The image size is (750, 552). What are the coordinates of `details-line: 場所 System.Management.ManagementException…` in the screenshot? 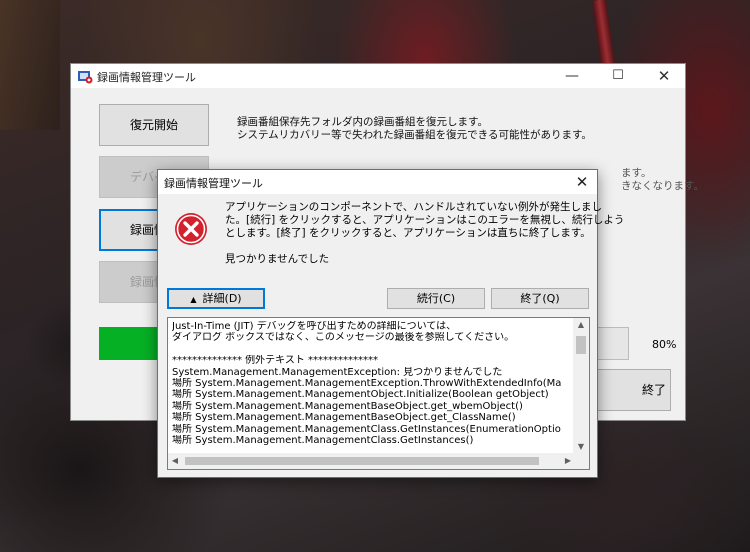 It's located at (367, 384).